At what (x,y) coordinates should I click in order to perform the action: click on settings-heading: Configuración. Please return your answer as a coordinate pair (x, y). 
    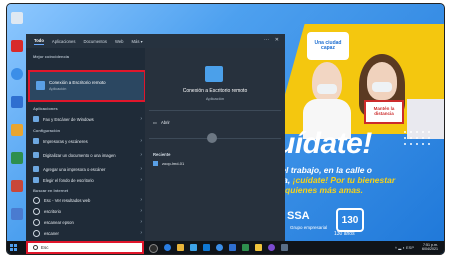
    Looking at the image, I should click on (47, 130).